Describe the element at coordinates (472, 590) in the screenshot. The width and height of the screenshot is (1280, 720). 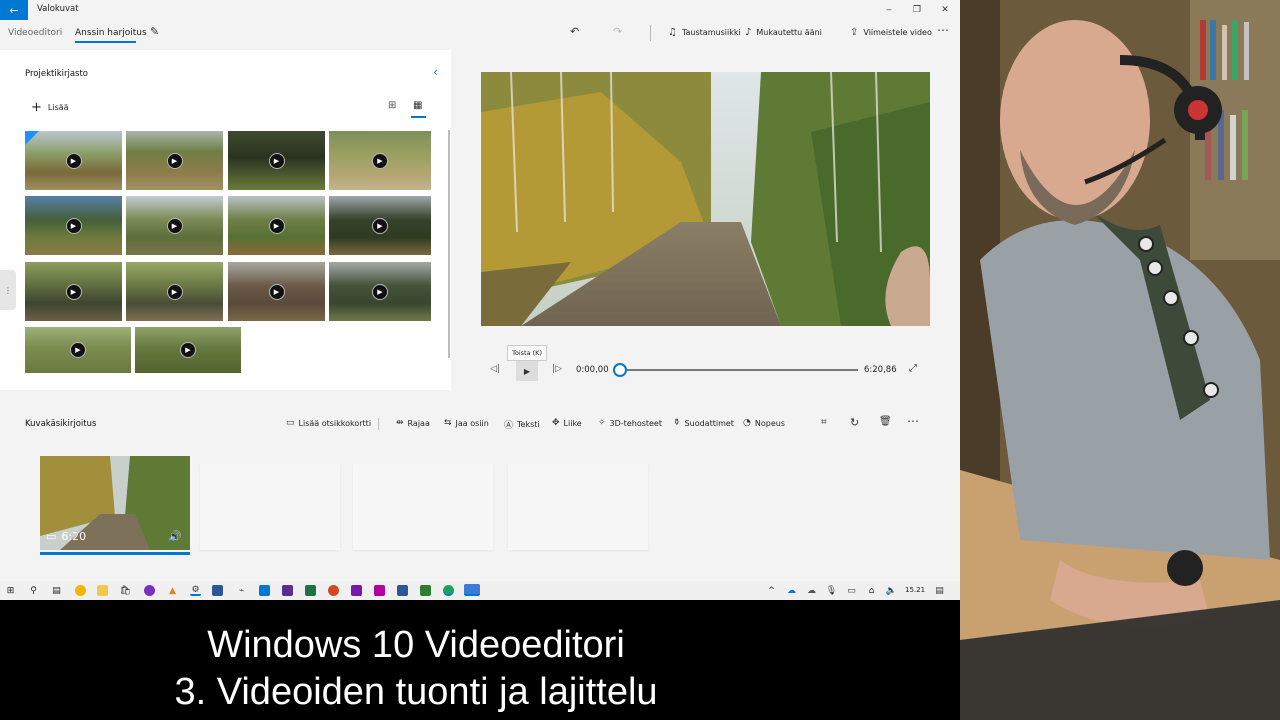
I see `photos-app-icon` at that location.